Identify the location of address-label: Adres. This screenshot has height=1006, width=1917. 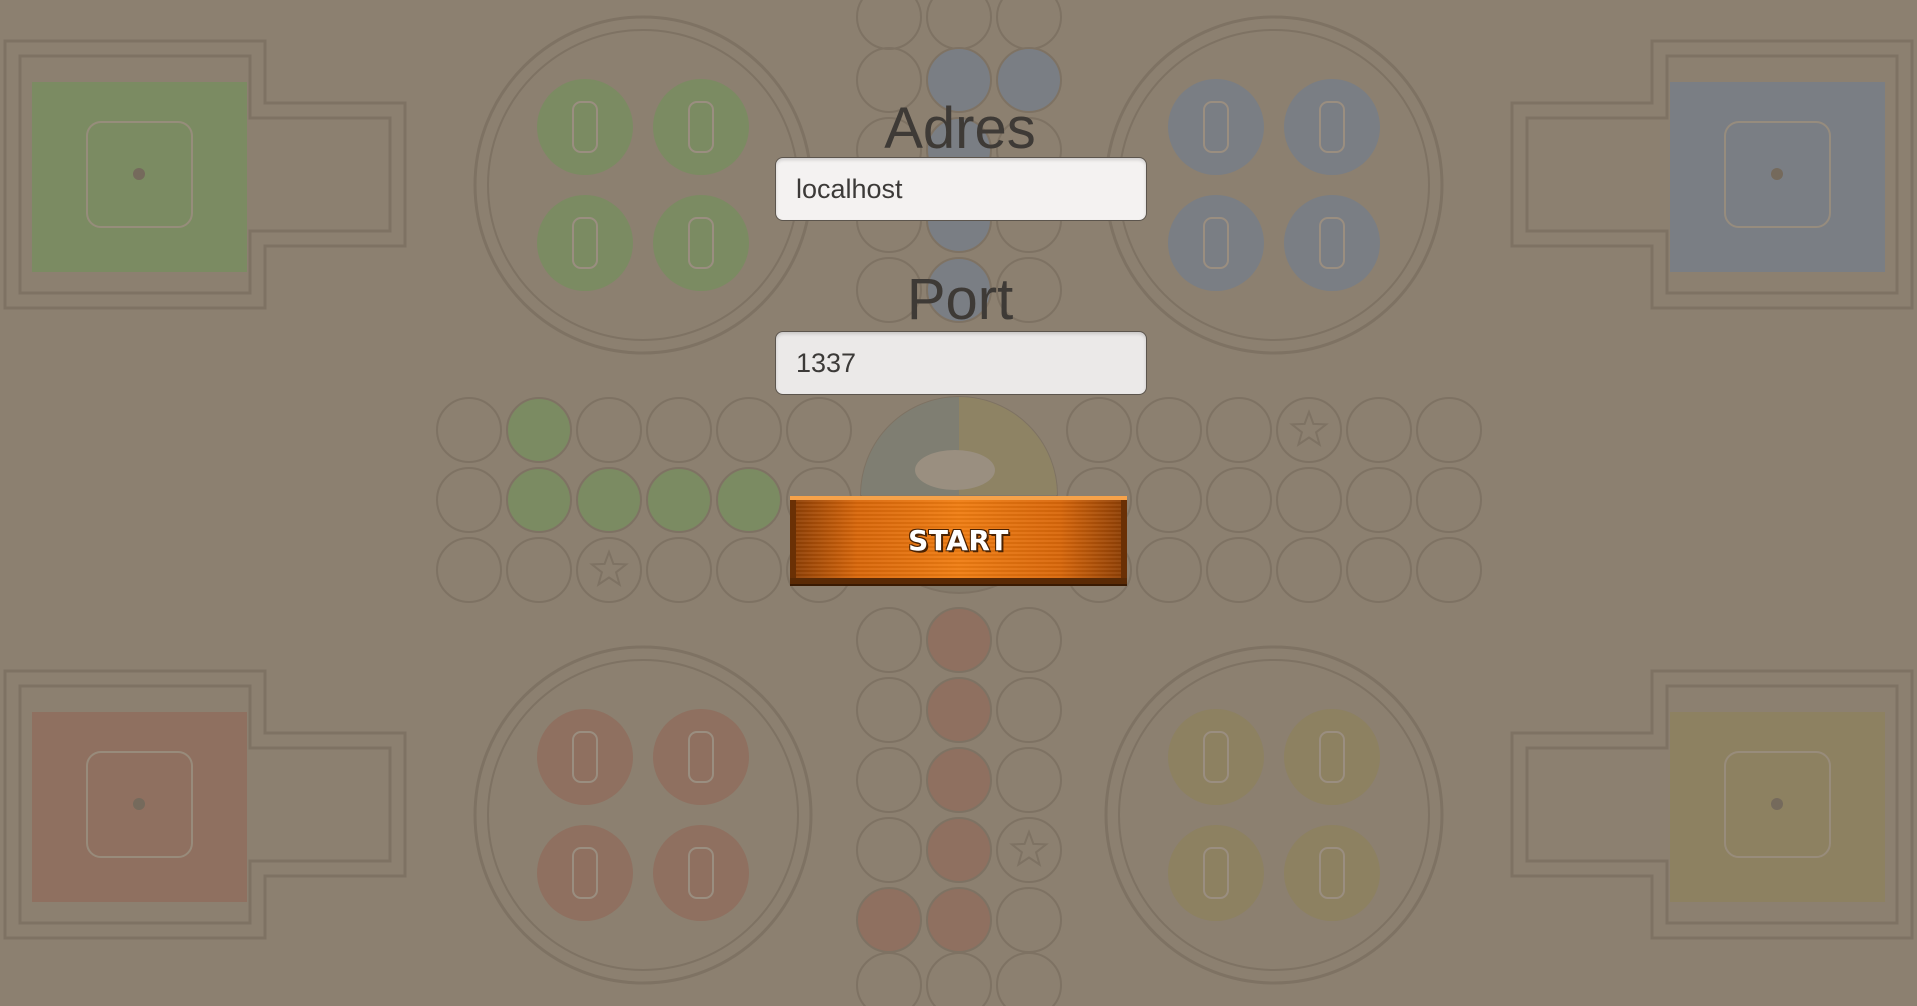
(960, 128).